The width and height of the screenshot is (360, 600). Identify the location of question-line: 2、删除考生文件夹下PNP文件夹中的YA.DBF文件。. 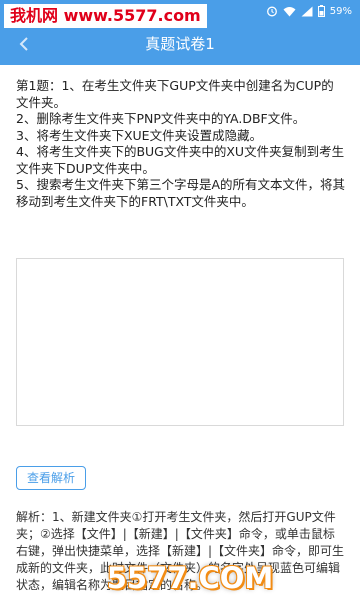
(161, 118).